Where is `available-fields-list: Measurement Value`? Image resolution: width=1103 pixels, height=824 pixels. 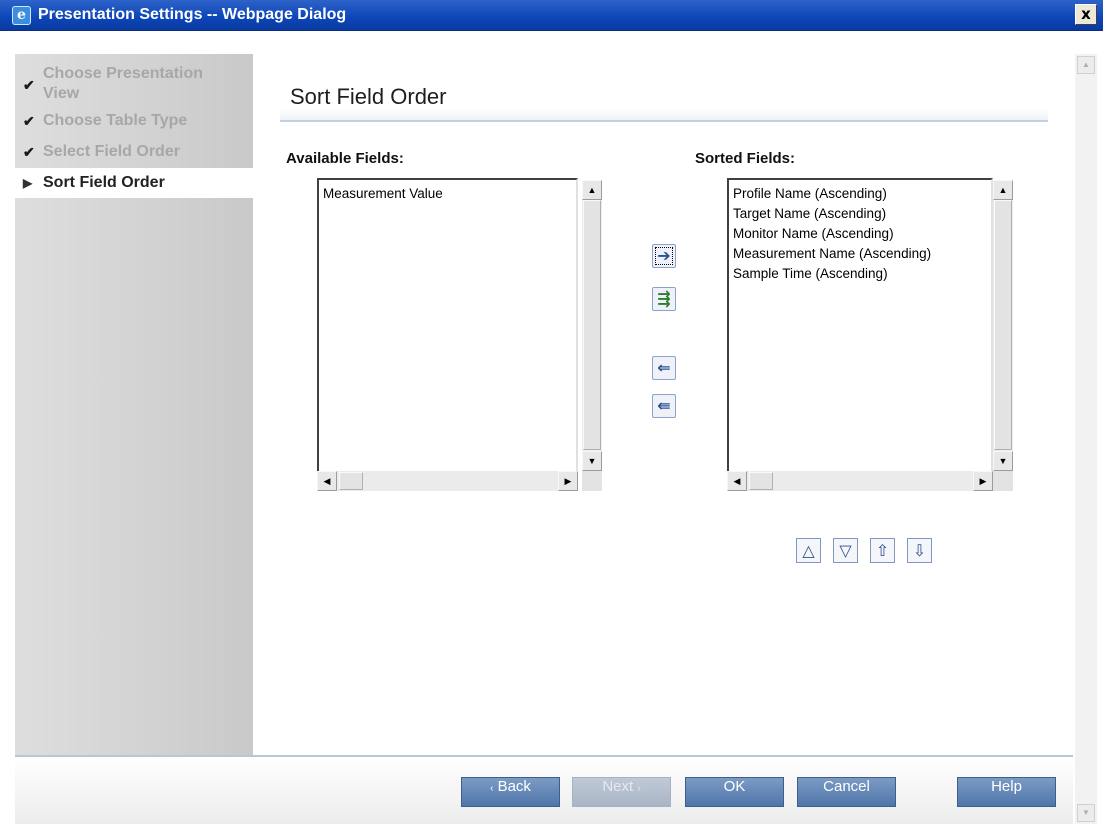
available-fields-list: Measurement Value is located at coordinates (447, 334).